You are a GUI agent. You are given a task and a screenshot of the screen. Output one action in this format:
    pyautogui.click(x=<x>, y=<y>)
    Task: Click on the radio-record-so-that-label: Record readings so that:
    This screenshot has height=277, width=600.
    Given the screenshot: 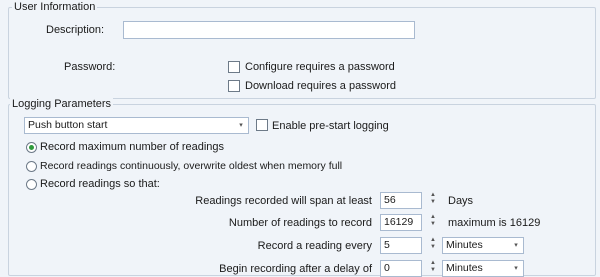 What is the action you would take?
    pyautogui.click(x=100, y=184)
    